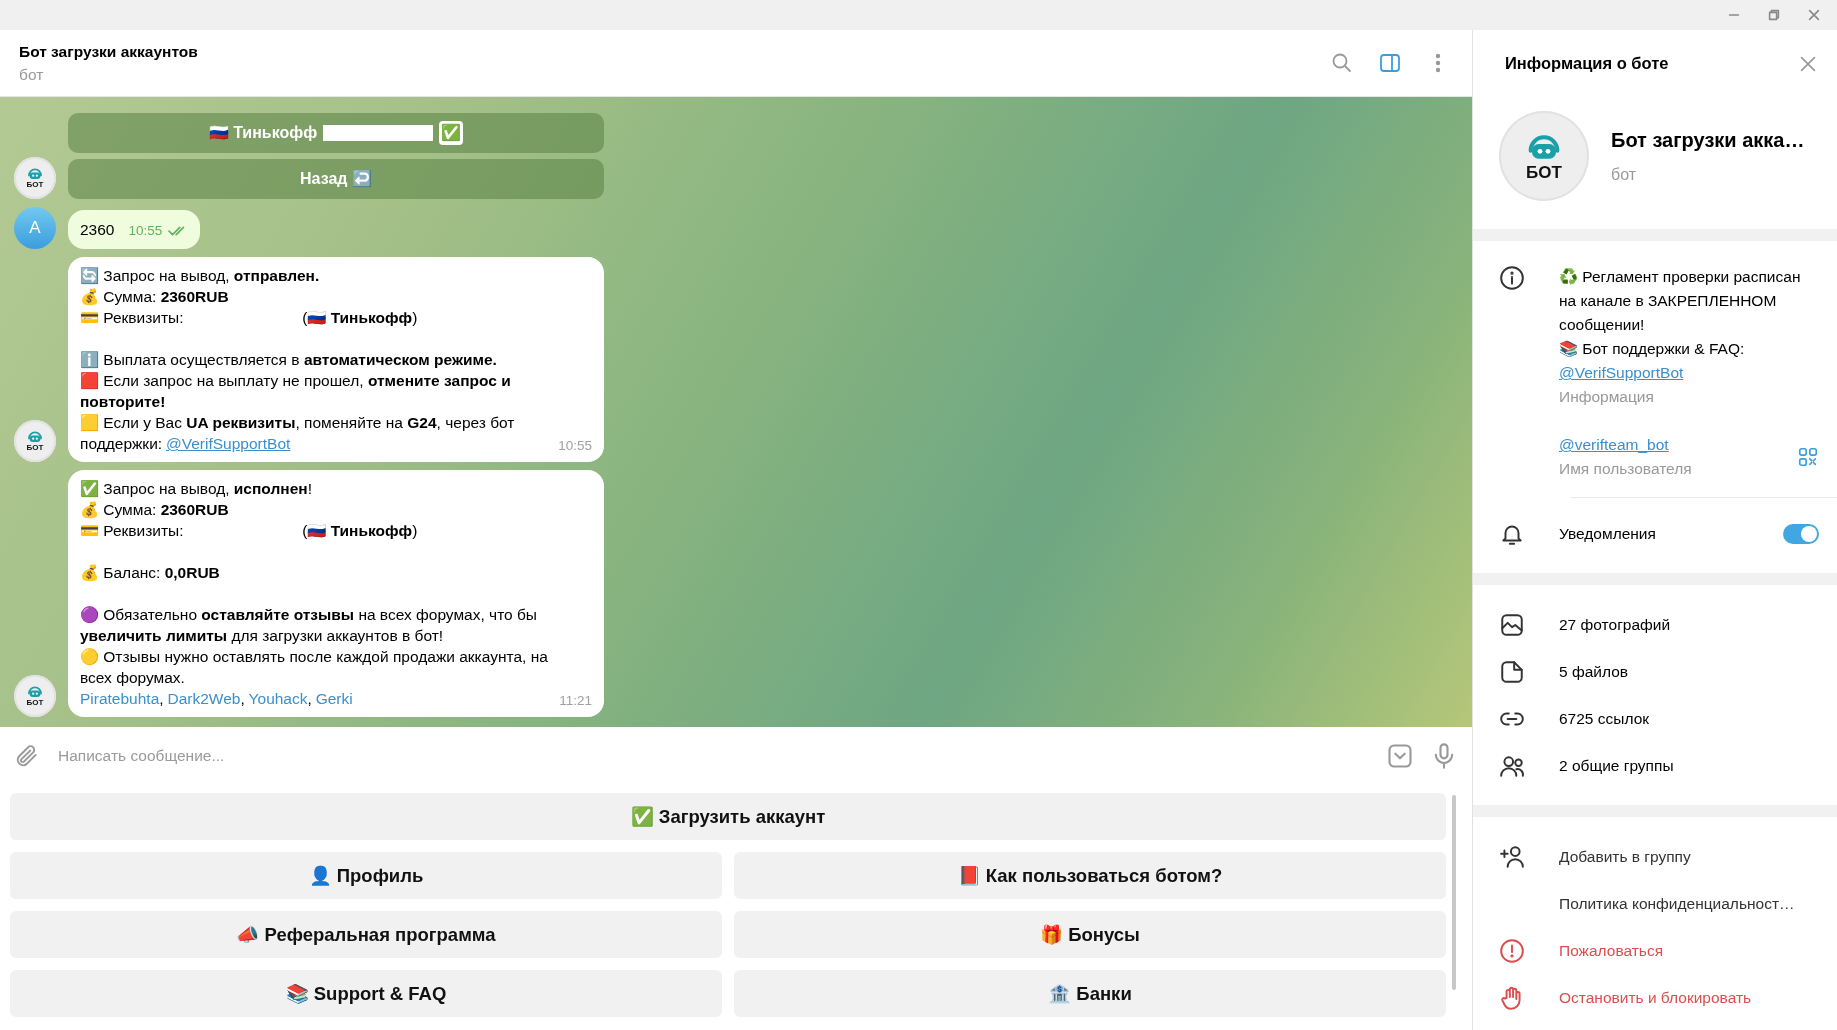  Describe the element at coordinates (1512, 278) in the screenshot. I see `info-icon` at that location.